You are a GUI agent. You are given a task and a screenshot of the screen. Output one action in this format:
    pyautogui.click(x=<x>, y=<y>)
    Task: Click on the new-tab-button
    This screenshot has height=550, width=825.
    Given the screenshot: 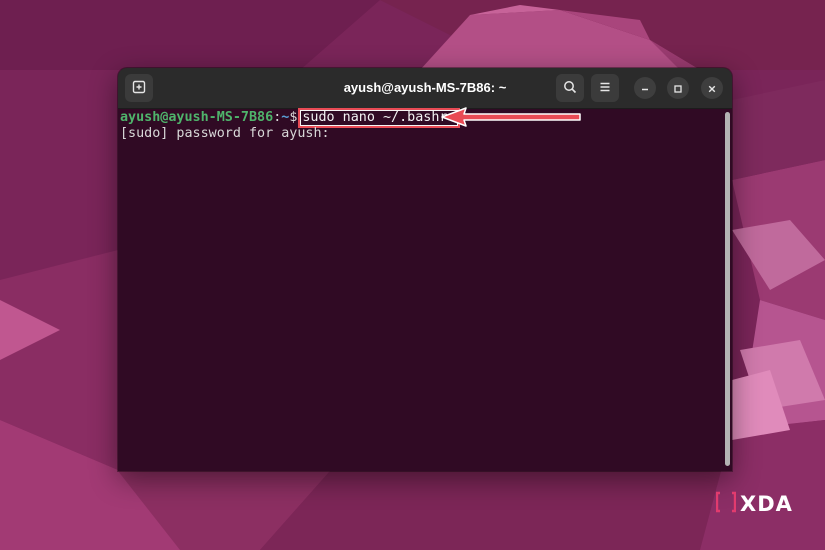 What is the action you would take?
    pyautogui.click(x=139, y=88)
    